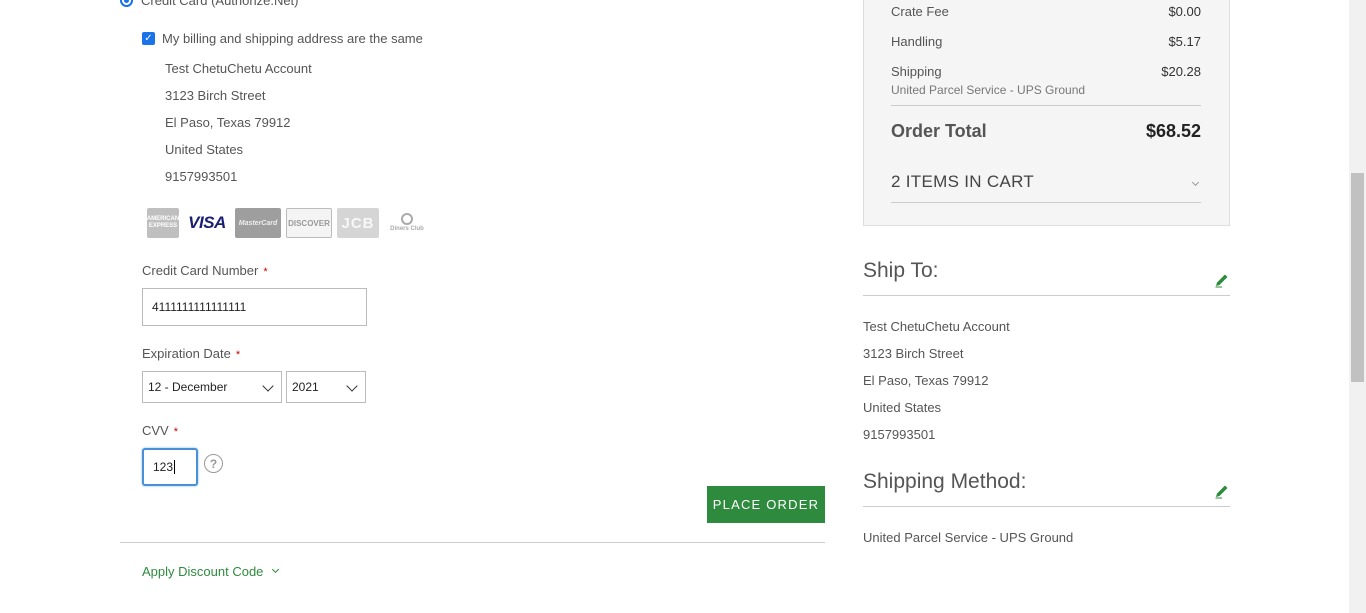 This screenshot has height=613, width=1366. I want to click on apply-discount-toggle: Apply Discount Code, so click(211, 571).